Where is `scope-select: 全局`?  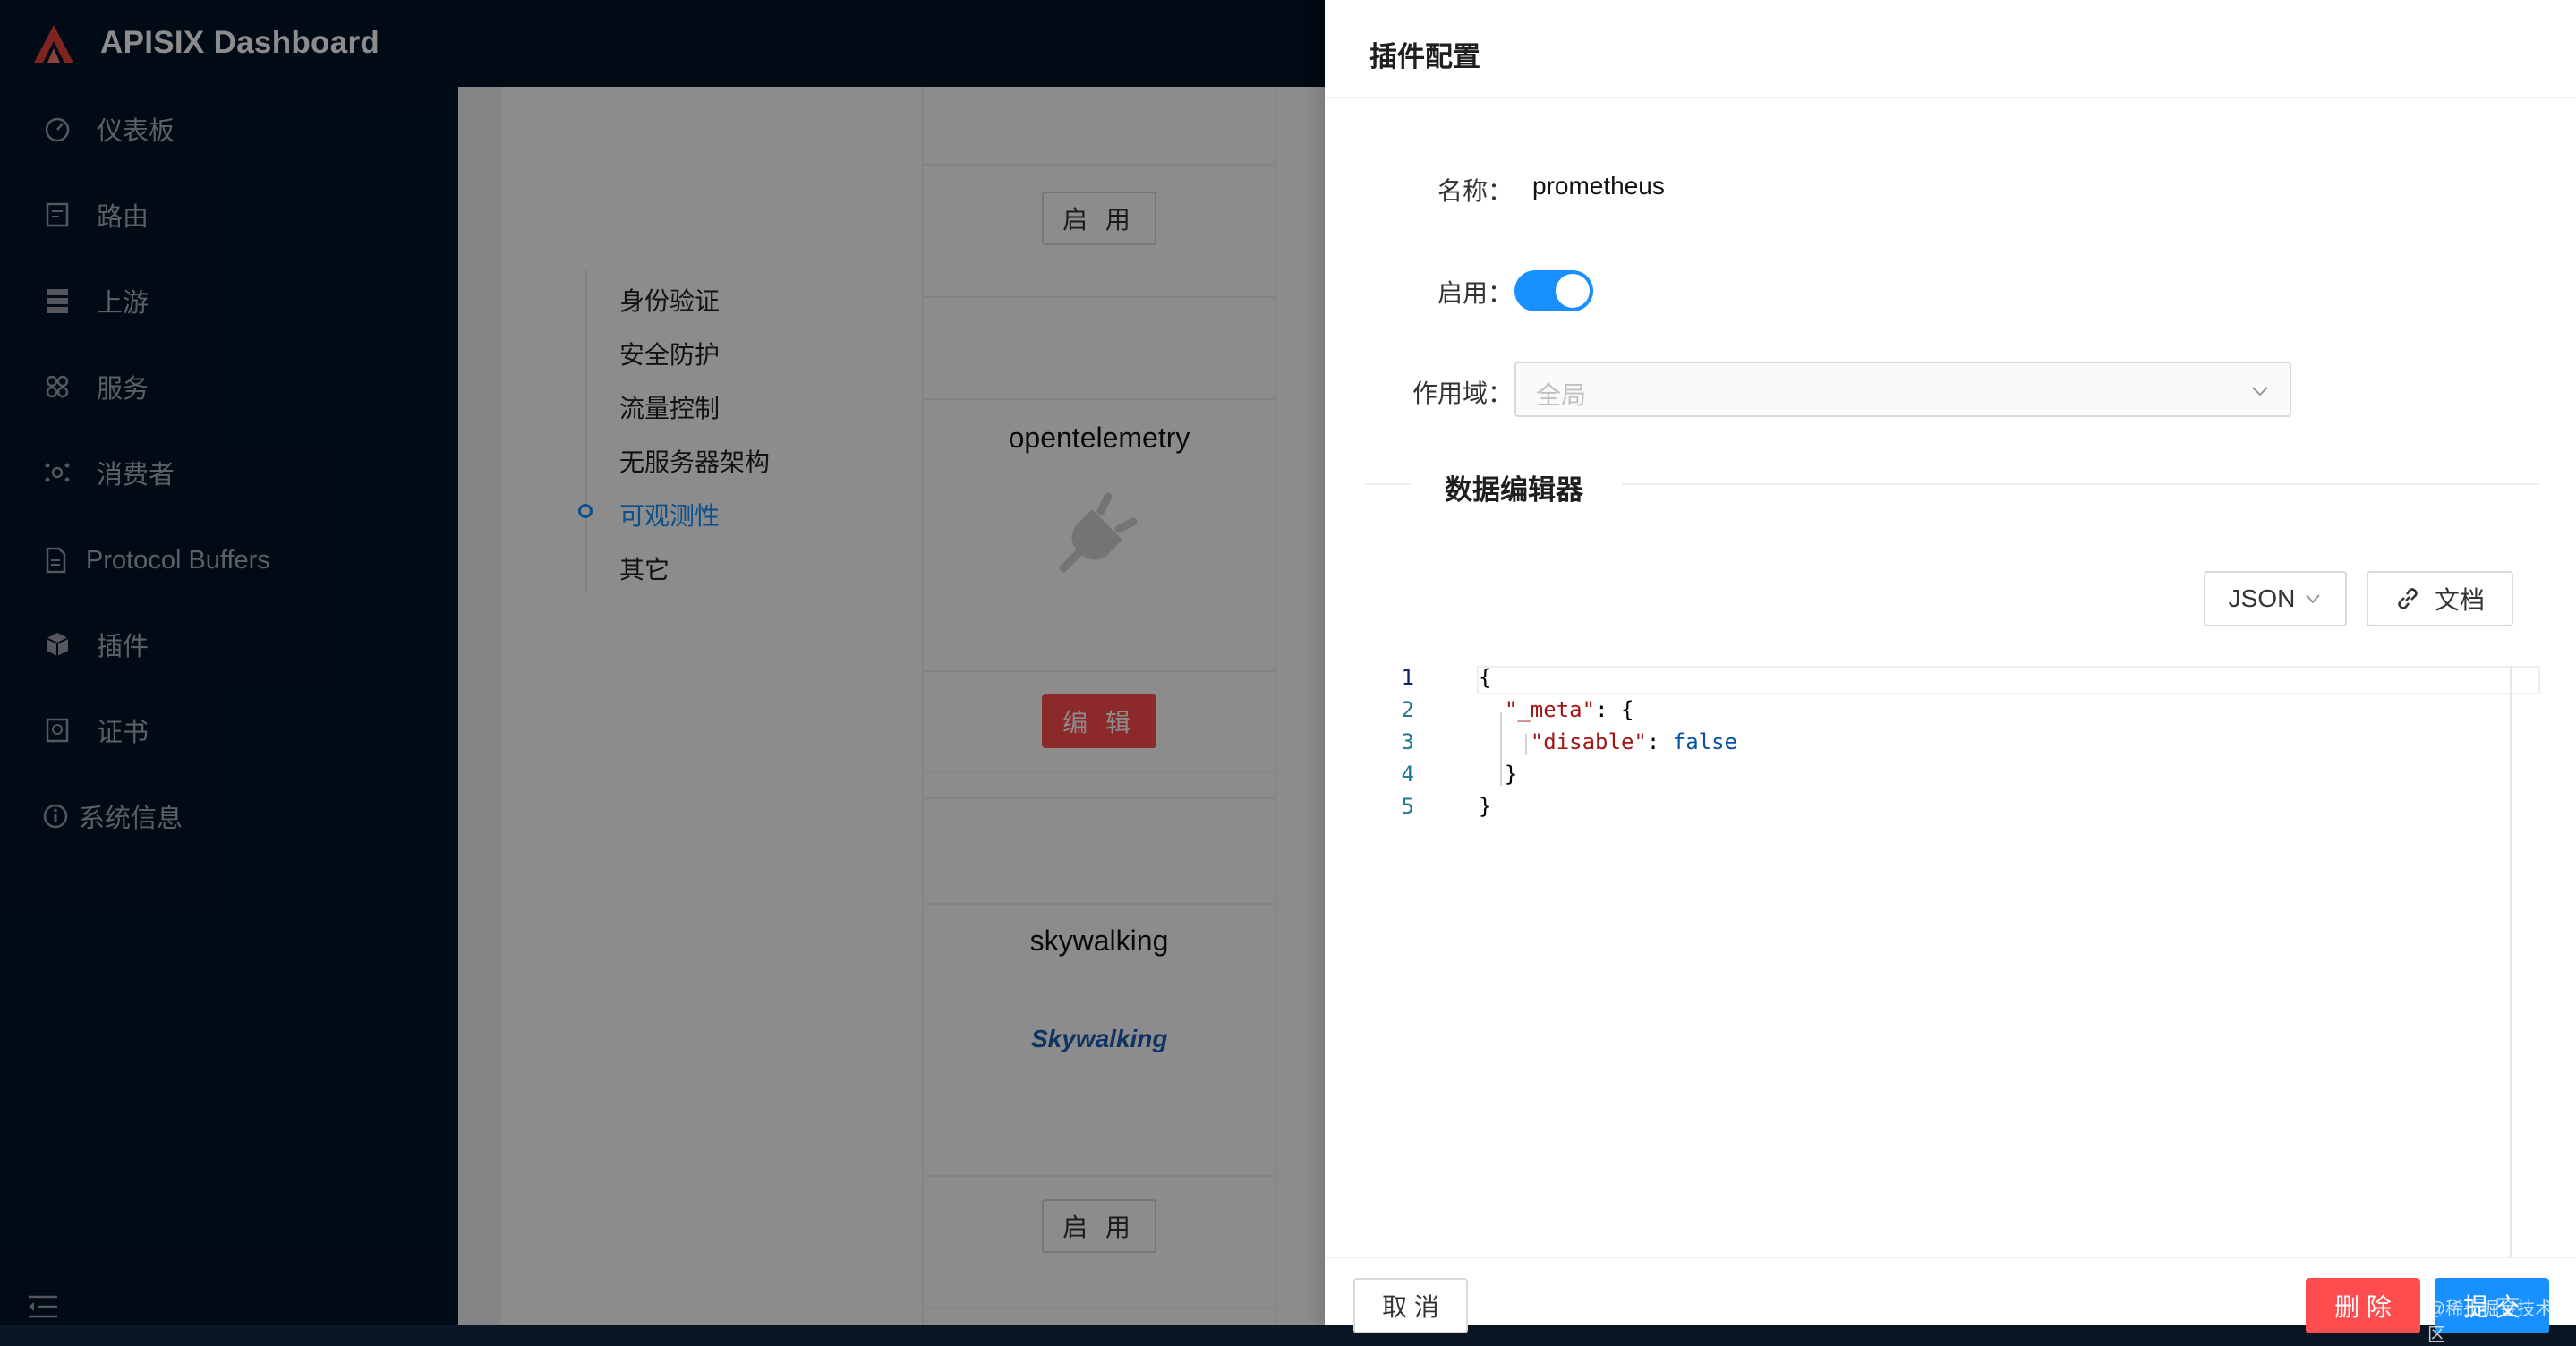
scope-select: 全局 is located at coordinates (1902, 390).